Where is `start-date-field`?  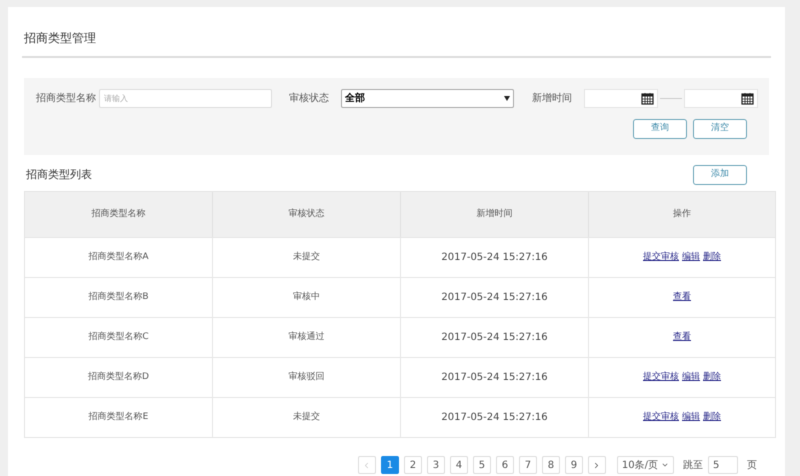 start-date-field is located at coordinates (621, 98).